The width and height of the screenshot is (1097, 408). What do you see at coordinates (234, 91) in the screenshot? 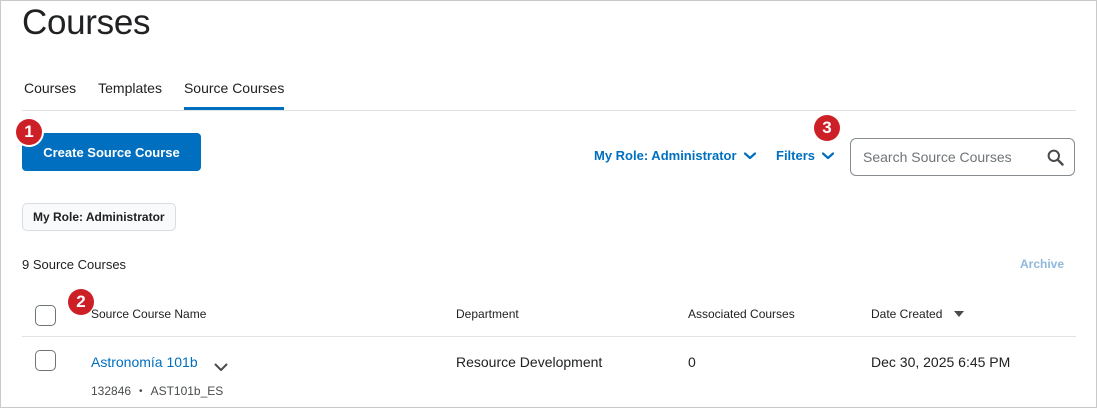
I see `tab-source-courses: Source Courses` at bounding box center [234, 91].